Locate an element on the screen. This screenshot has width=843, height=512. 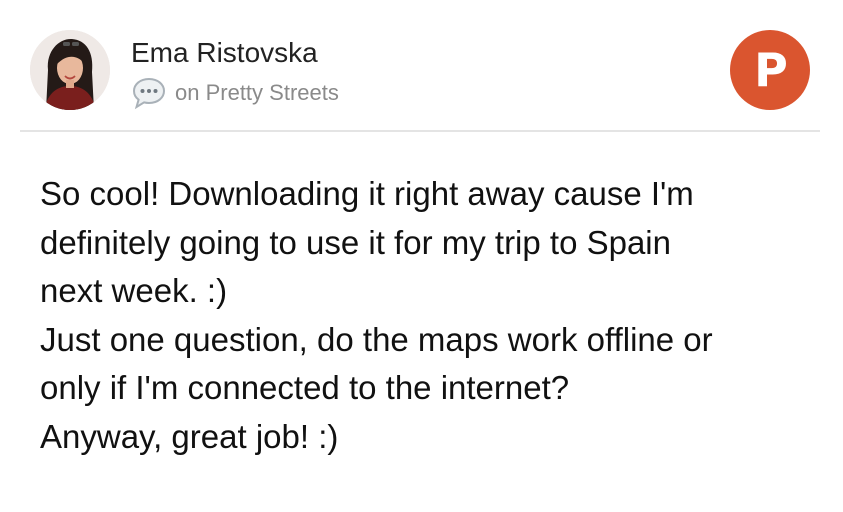
divider is located at coordinates (420, 131).